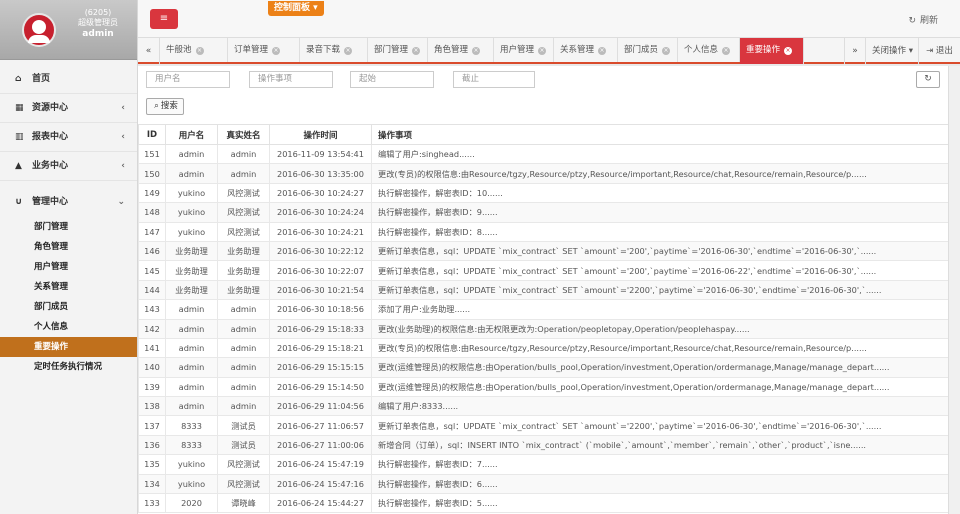  Describe the element at coordinates (320, 406) in the screenshot. I see `cell-time: 2016-06-29 11:04:56` at that location.